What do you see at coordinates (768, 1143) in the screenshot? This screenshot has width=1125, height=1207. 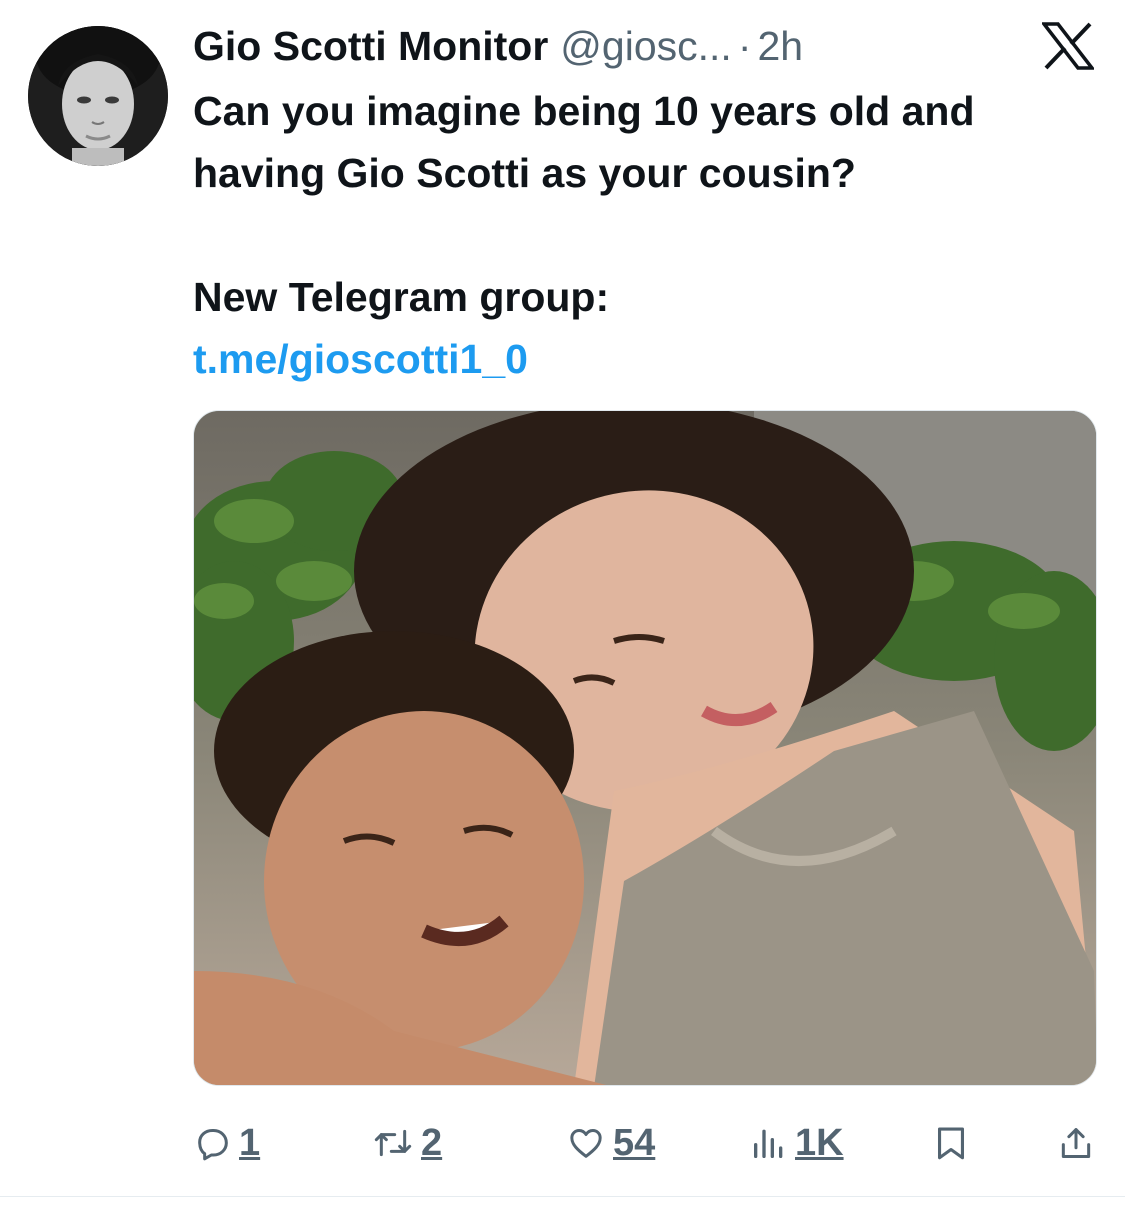 I see `views-icon` at bounding box center [768, 1143].